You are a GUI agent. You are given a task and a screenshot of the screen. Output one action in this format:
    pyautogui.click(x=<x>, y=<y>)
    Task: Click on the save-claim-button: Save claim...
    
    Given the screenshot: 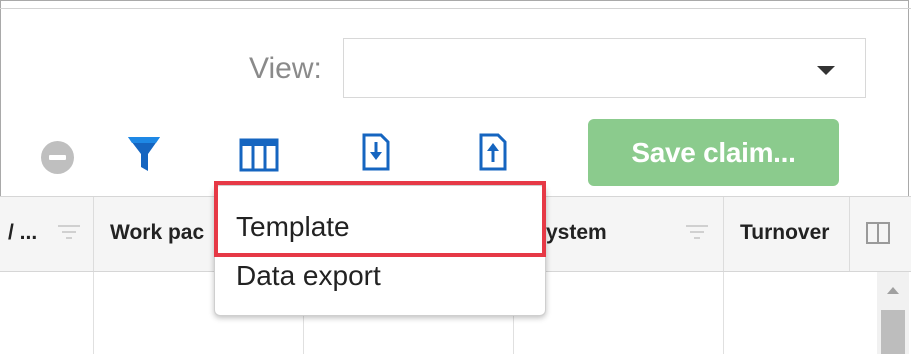 What is the action you would take?
    pyautogui.click(x=713, y=152)
    